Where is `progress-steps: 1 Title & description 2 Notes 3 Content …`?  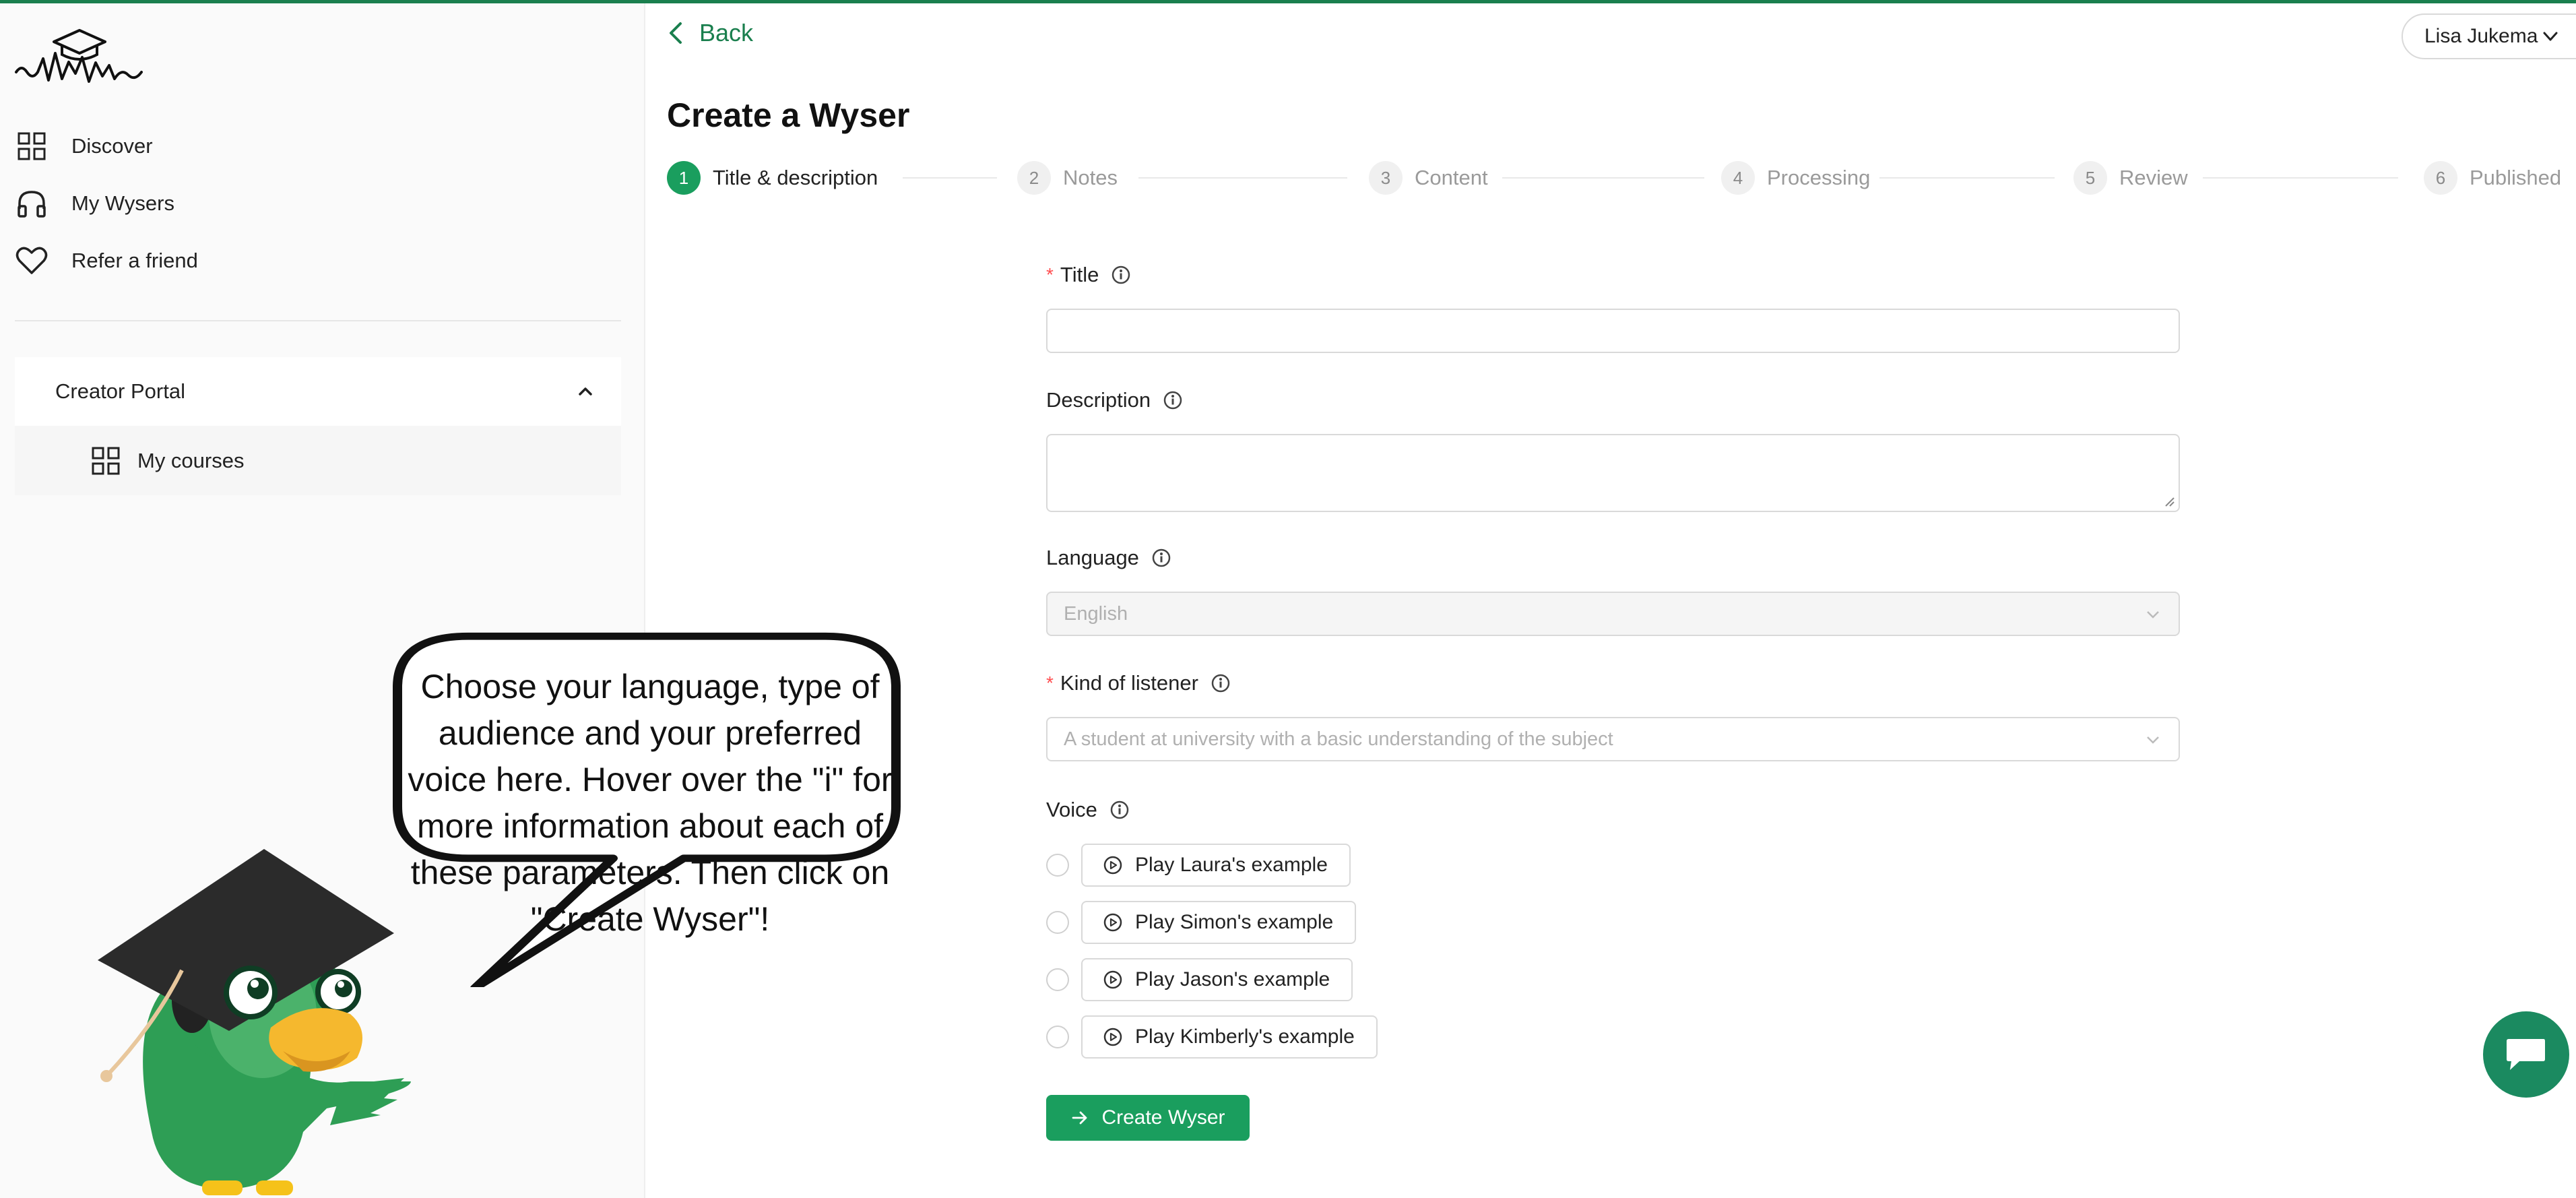 progress-steps: 1 Title & description 2 Notes 3 Content … is located at coordinates (1614, 178).